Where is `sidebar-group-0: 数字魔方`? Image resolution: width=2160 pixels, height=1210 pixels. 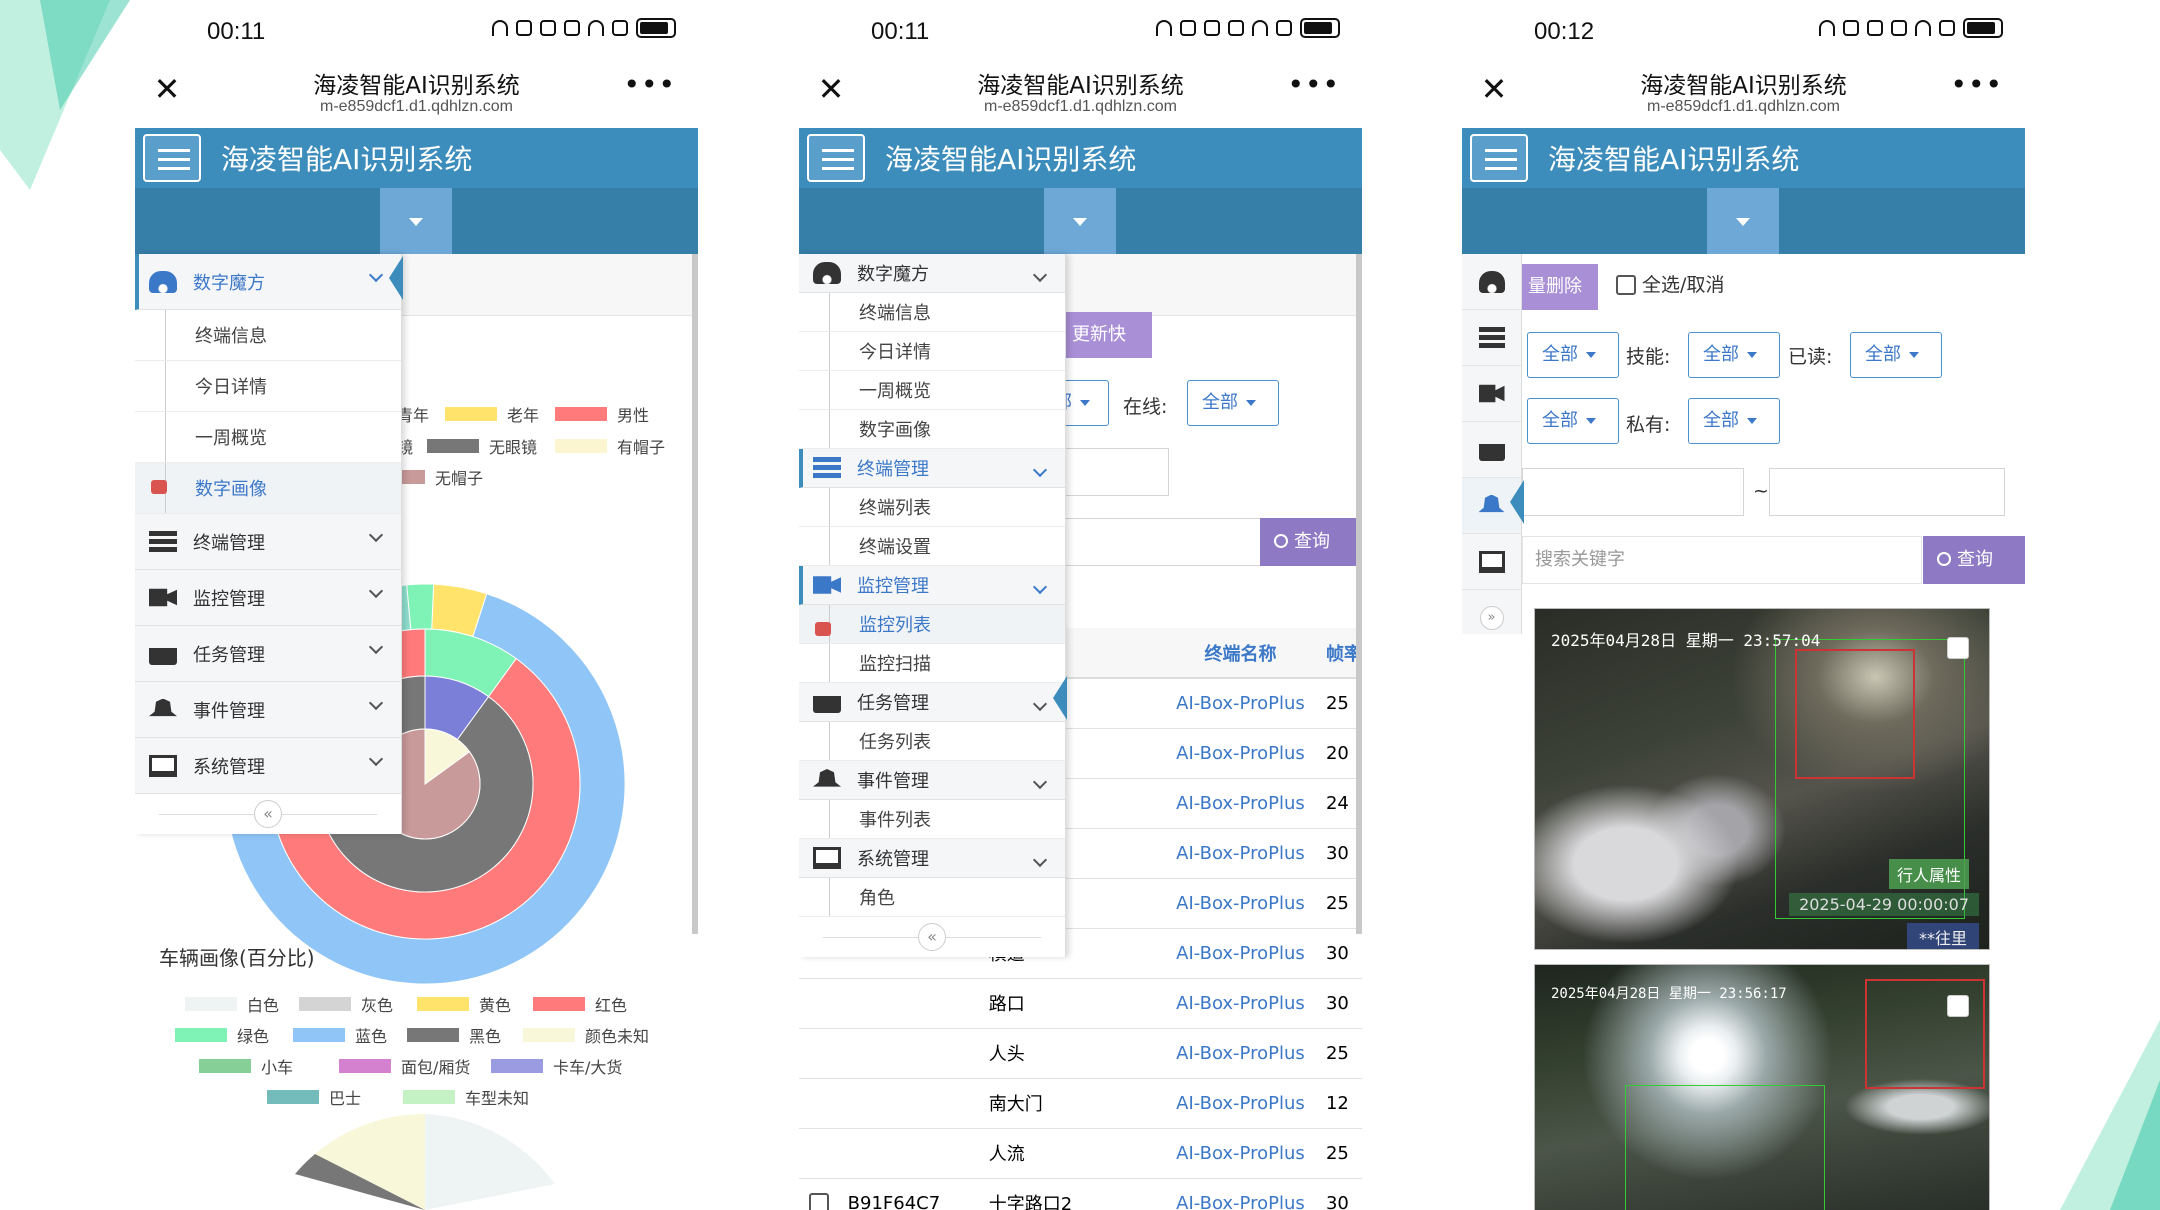 sidebar-group-0: 数字魔方 is located at coordinates (932, 273).